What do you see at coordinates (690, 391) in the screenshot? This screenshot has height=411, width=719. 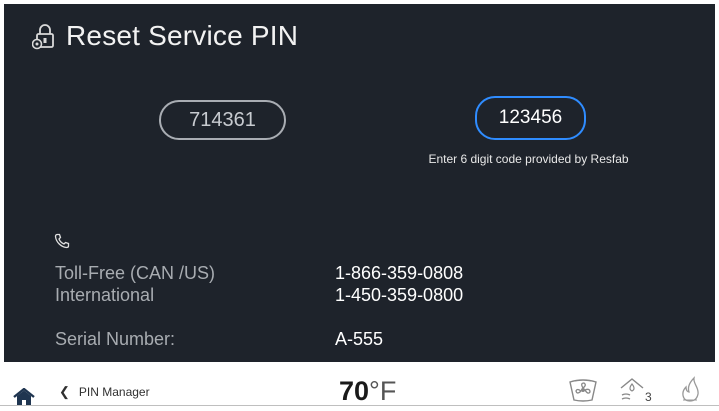 I see `flame-icon` at bounding box center [690, 391].